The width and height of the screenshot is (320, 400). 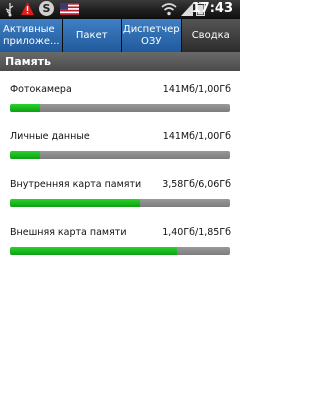 What do you see at coordinates (210, 35) in the screenshot?
I see `tab-summary: Сводка` at bounding box center [210, 35].